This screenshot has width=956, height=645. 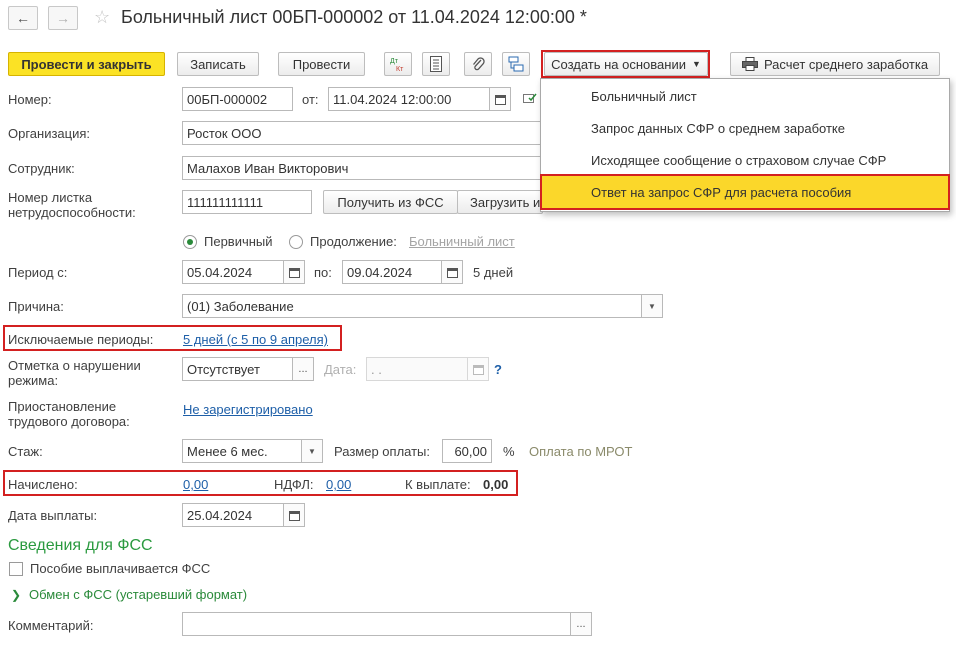 I want to click on primary-radio-label: Первичный, so click(x=238, y=241).